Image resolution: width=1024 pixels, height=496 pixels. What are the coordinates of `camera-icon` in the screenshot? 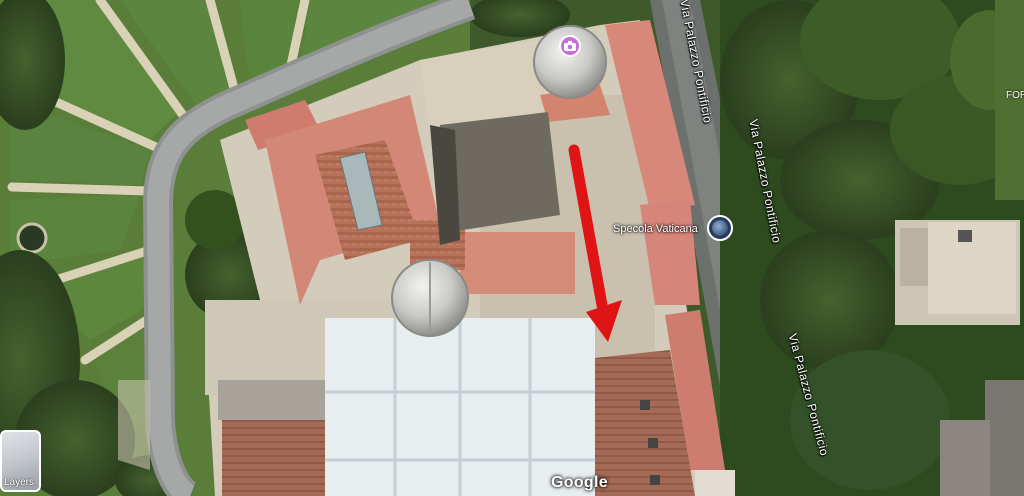 It's located at (570, 46).